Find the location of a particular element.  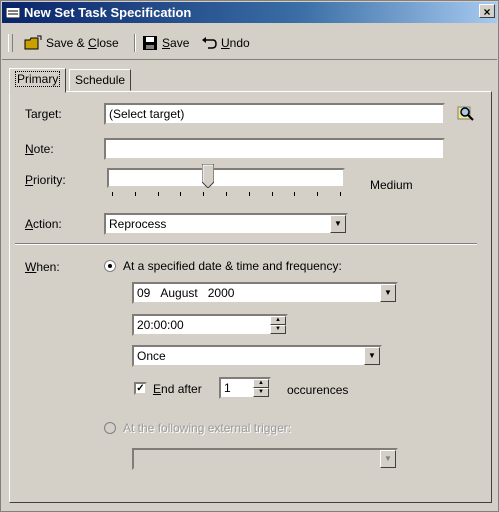

occurences-label: occurences is located at coordinates (318, 390).